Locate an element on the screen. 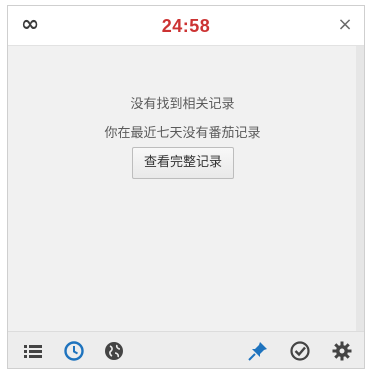 This screenshot has width=374, height=374. close-icon: × is located at coordinates (345, 25).